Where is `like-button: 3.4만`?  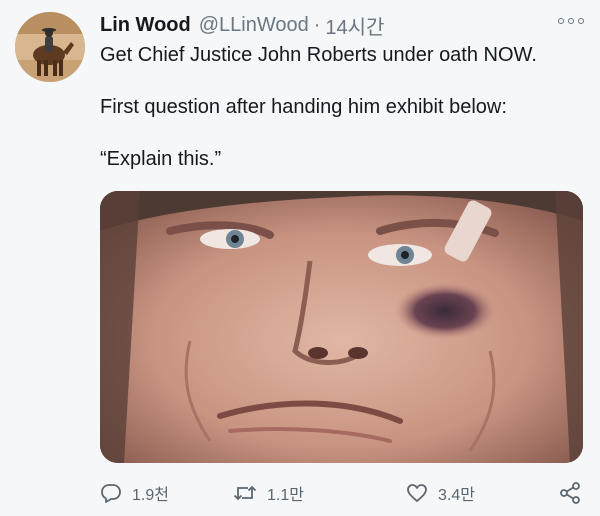 like-button: 3.4만 is located at coordinates (440, 493).